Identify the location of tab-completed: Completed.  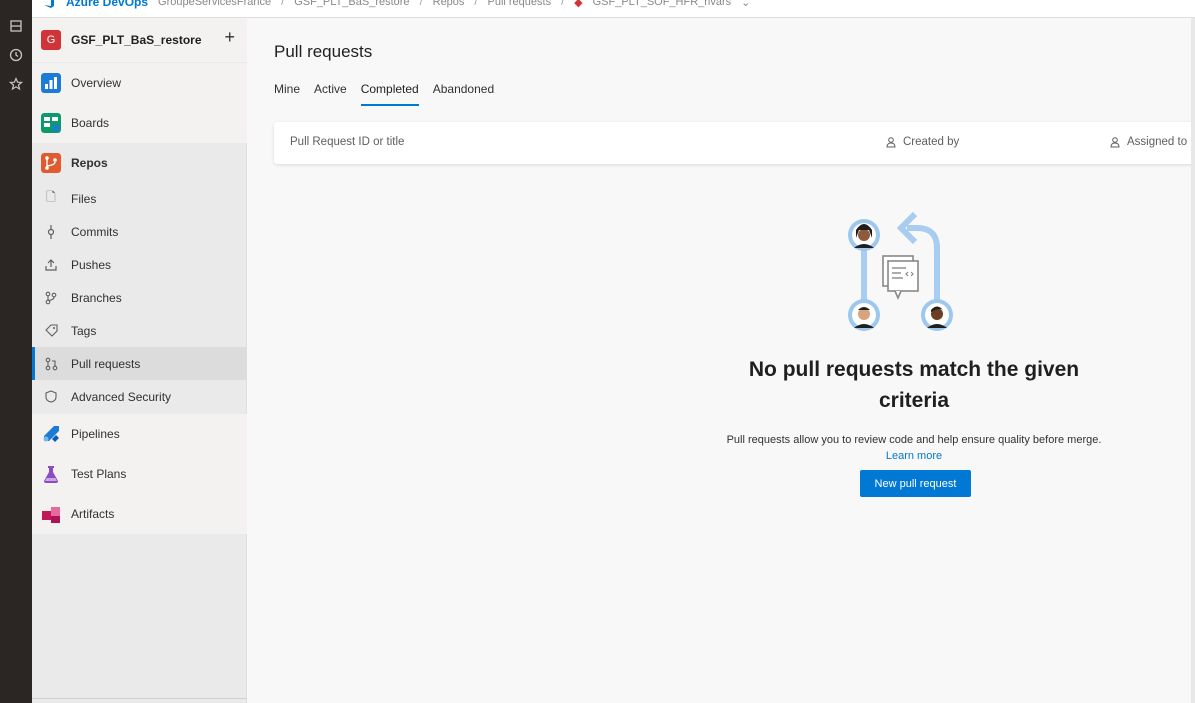
(389, 94).